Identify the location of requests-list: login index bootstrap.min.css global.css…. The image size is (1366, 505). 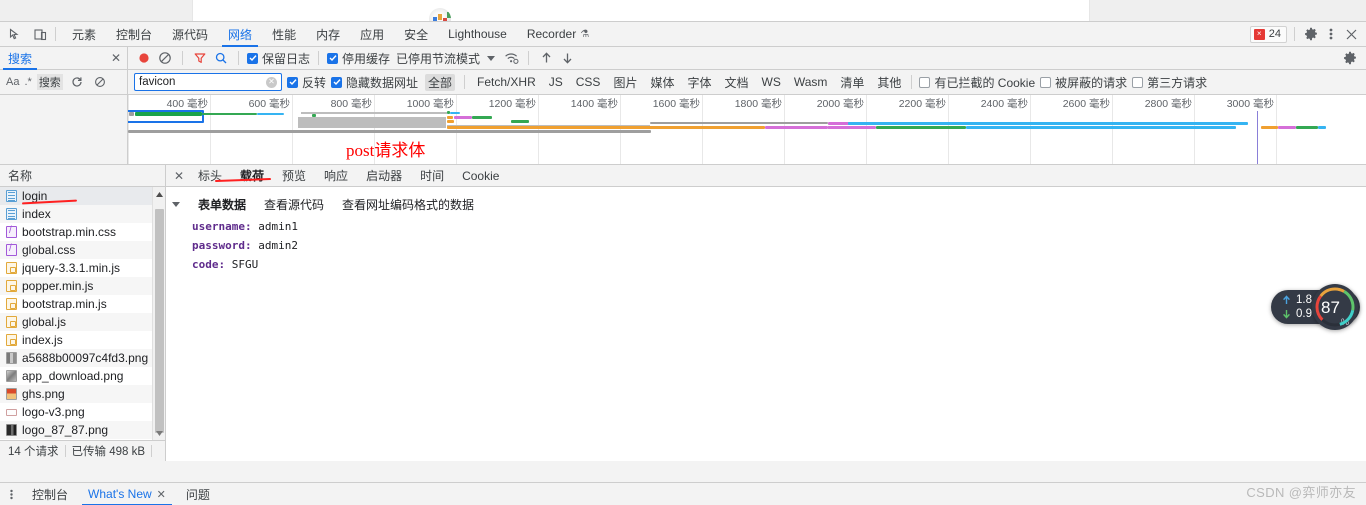
(82, 313).